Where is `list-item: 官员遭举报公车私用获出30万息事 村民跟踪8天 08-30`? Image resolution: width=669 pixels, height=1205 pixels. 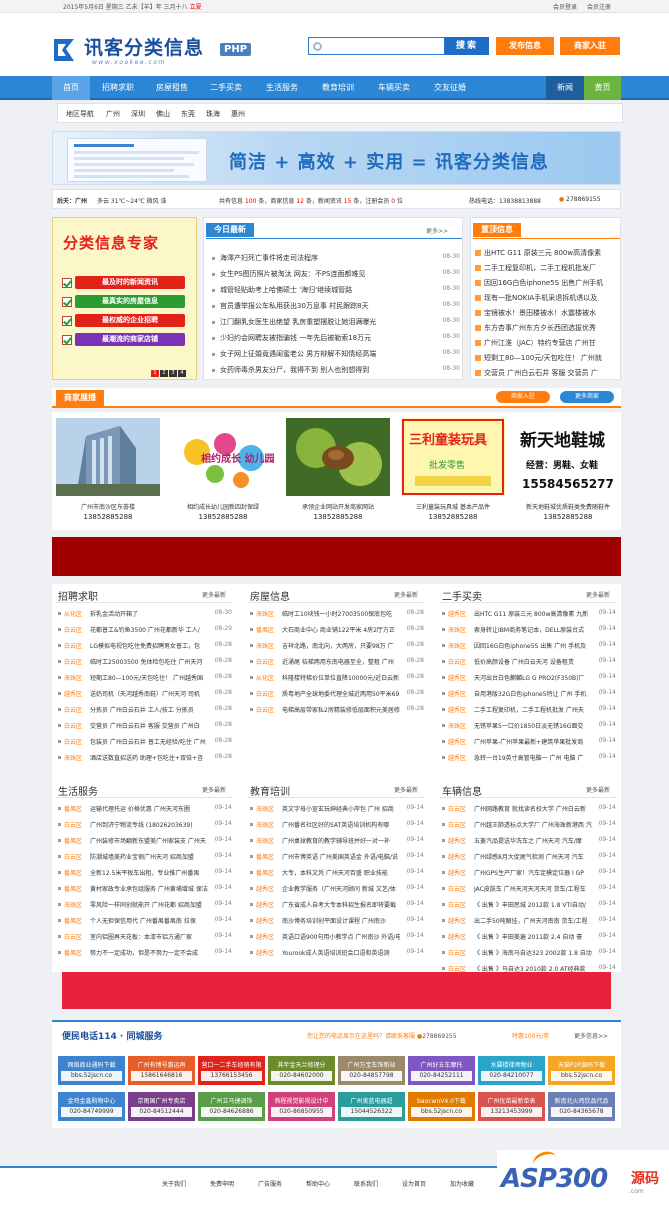
list-item: 官员遭举报公车私用获出30万息事 村民跟踪8天 08-30 is located at coordinates (334, 306).